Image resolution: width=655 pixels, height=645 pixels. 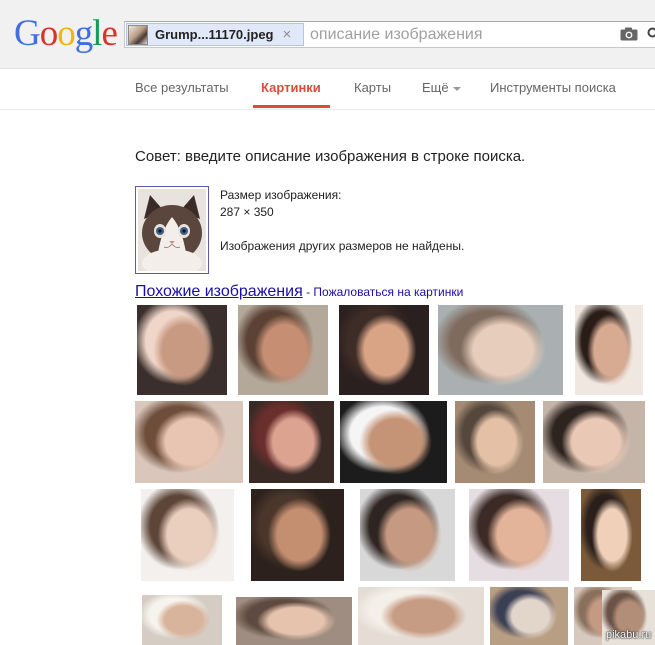 I want to click on google-logo: Google, so click(x=66, y=34).